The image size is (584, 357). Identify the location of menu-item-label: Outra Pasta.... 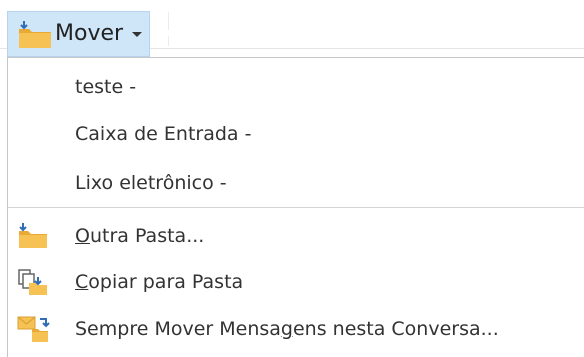
(140, 236).